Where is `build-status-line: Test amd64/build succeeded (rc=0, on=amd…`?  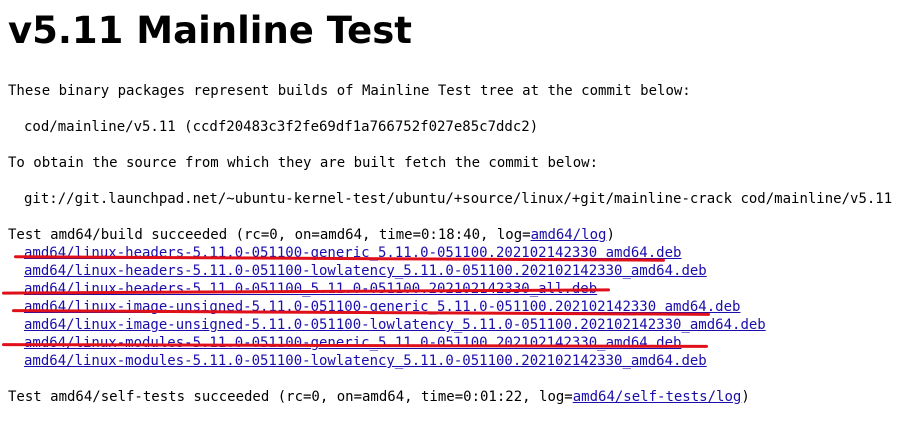 build-status-line: Test amd64/build succeeded (rc=0, on=amd… is located at coordinates (311, 235).